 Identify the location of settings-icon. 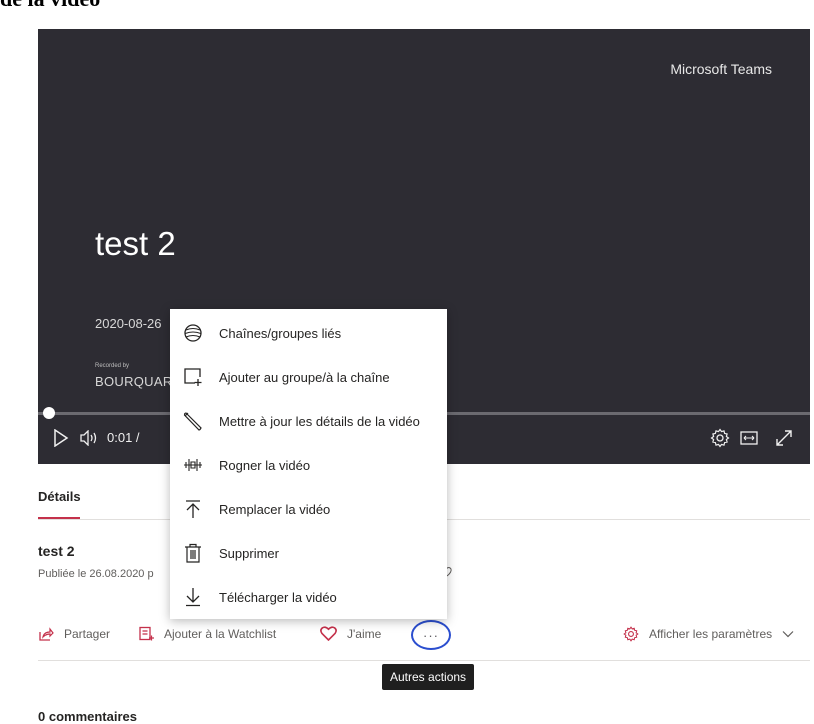
(631, 634).